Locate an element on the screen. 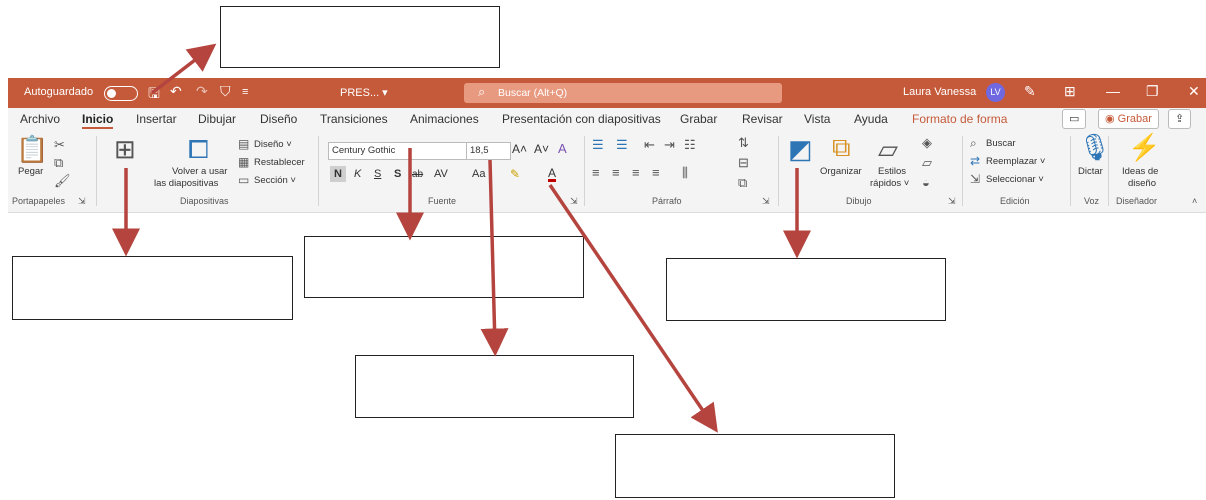  arrow-to-quick-access is located at coordinates (183, 69).